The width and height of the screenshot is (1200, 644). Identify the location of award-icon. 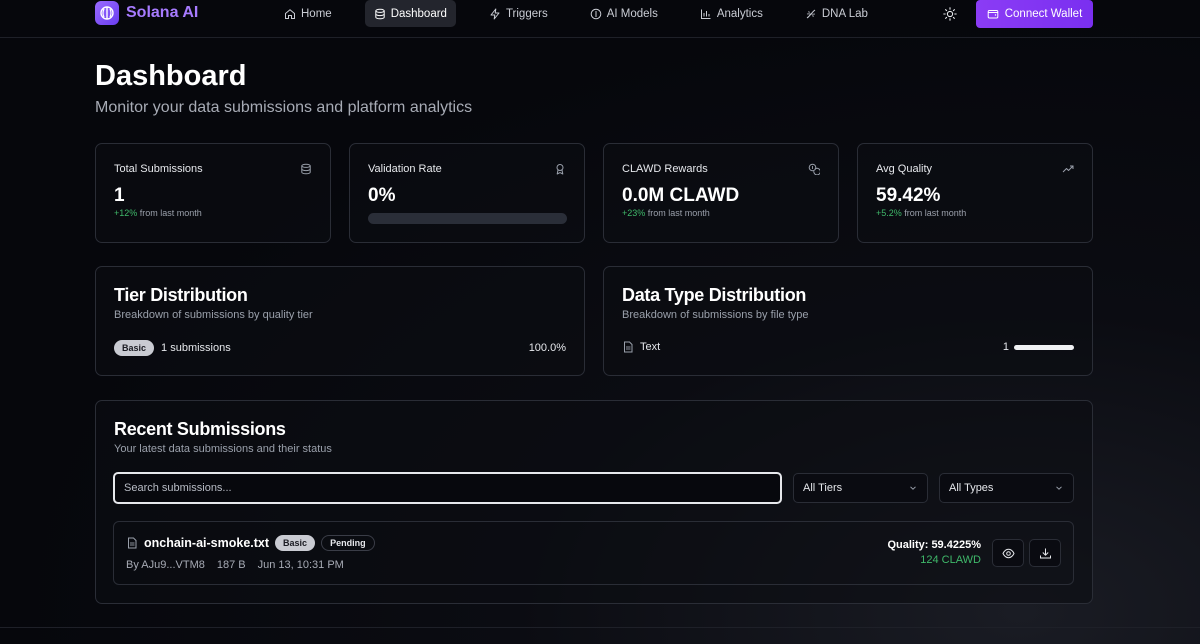
(560, 169).